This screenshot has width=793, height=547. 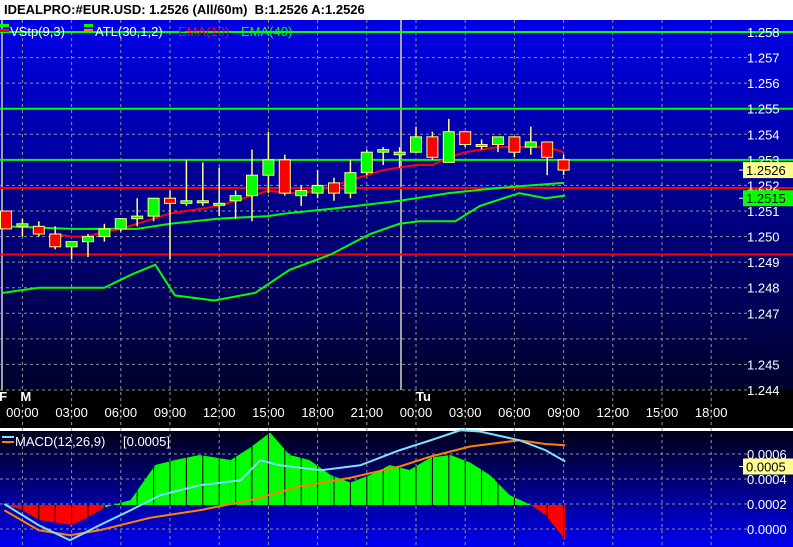 What do you see at coordinates (763, 288) in the screenshot?
I see `price-axis-label: 1.248` at bounding box center [763, 288].